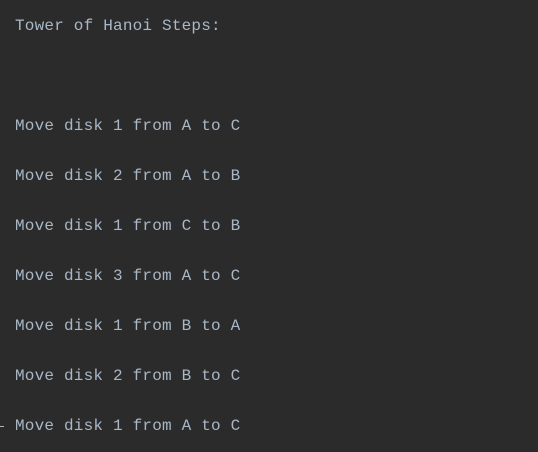 The height and width of the screenshot is (452, 538). Describe the element at coordinates (128, 226) in the screenshot. I see `output-line: Move disk 1 from C to B` at that location.